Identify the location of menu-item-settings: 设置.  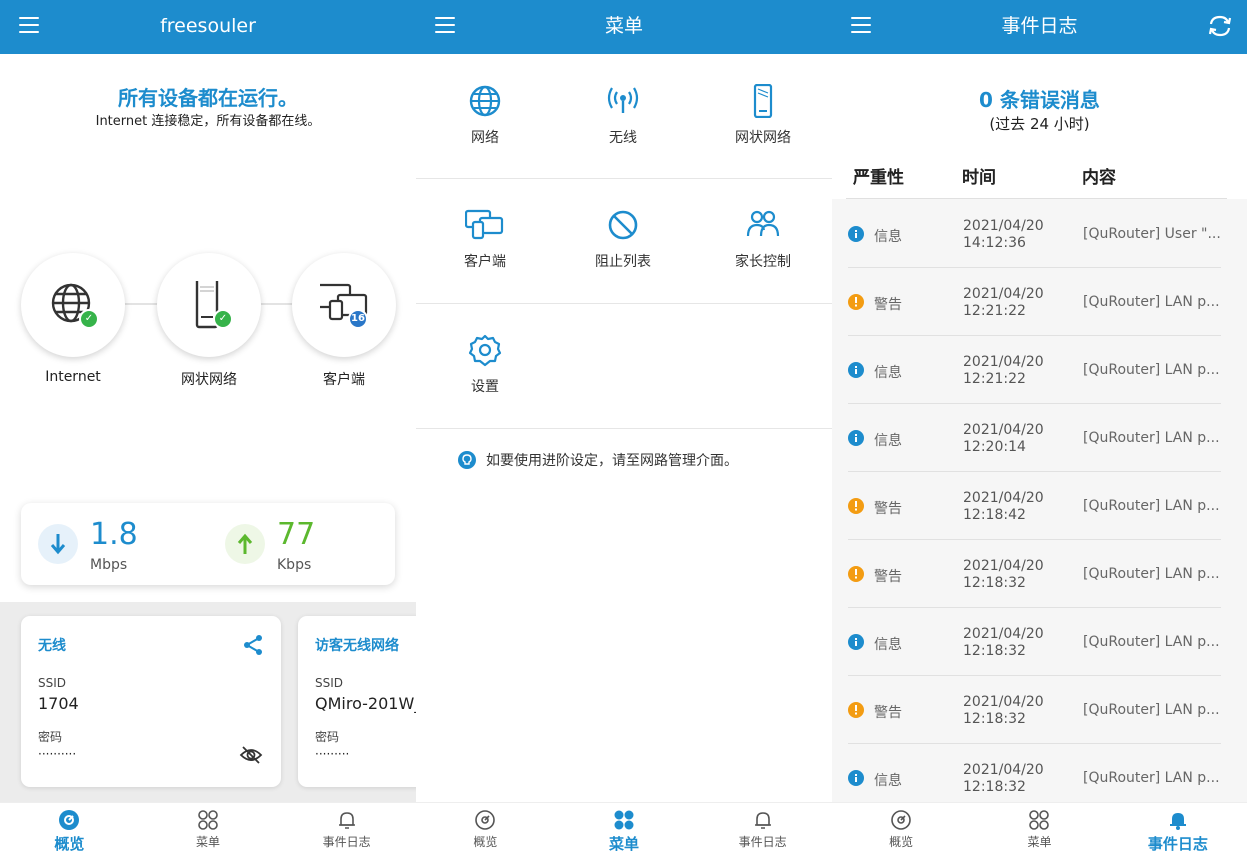
(485, 364).